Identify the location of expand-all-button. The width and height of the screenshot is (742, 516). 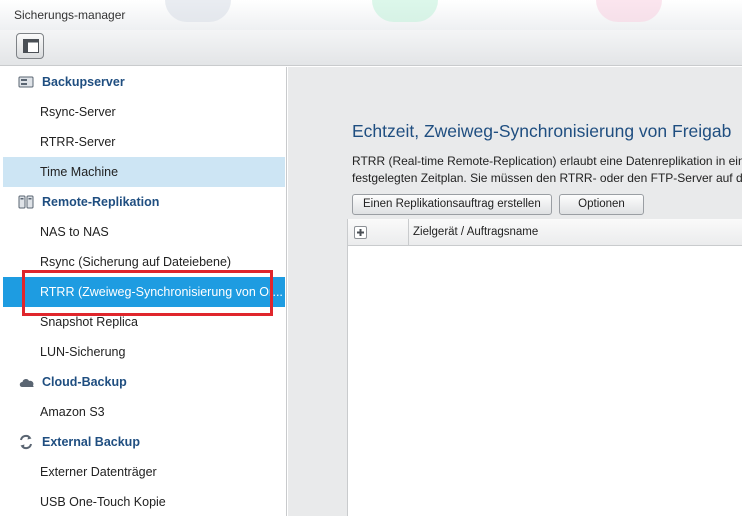
(360, 232).